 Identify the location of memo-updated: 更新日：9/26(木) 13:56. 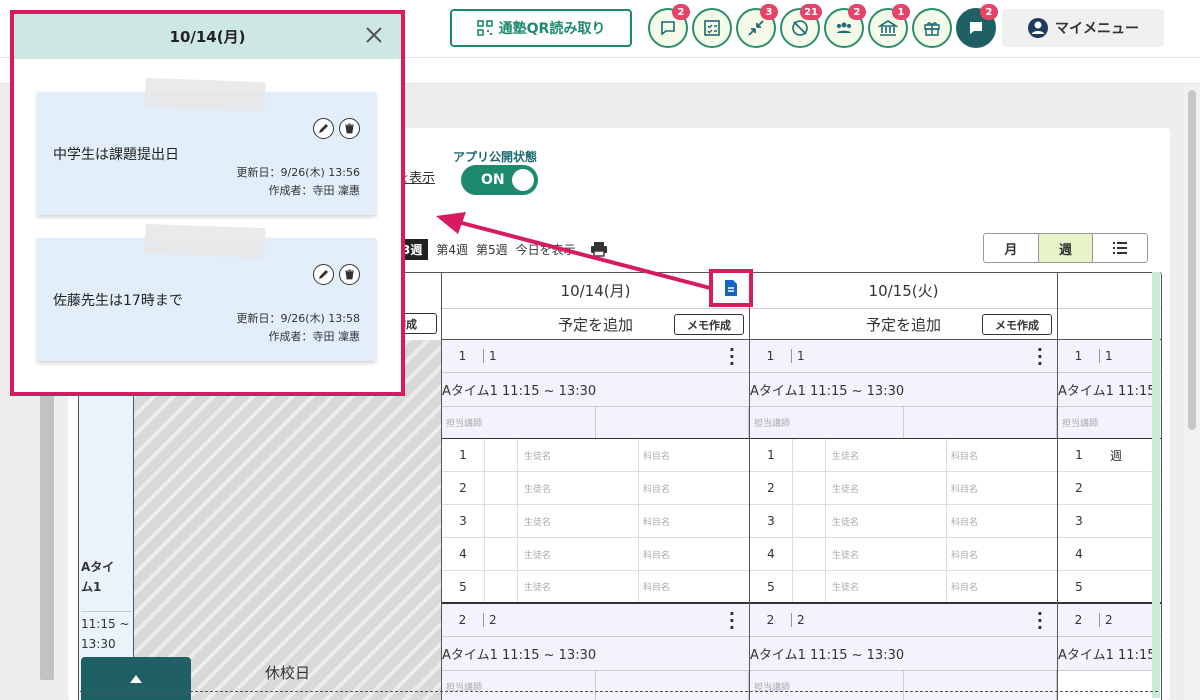
(298, 172).